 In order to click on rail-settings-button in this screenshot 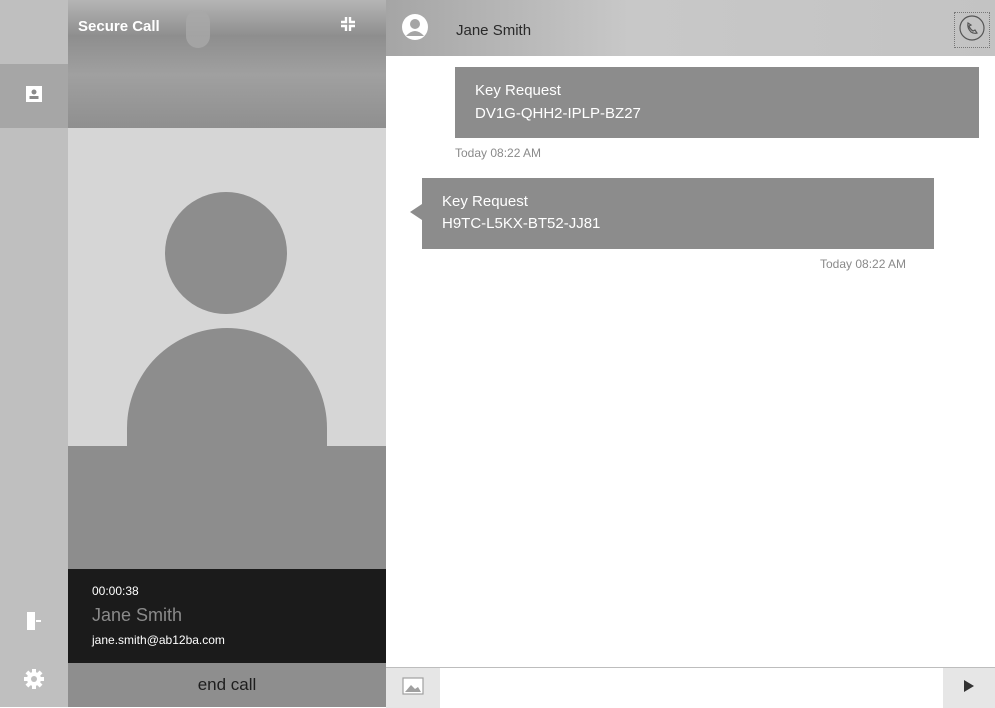, I will do `click(34, 681)`.